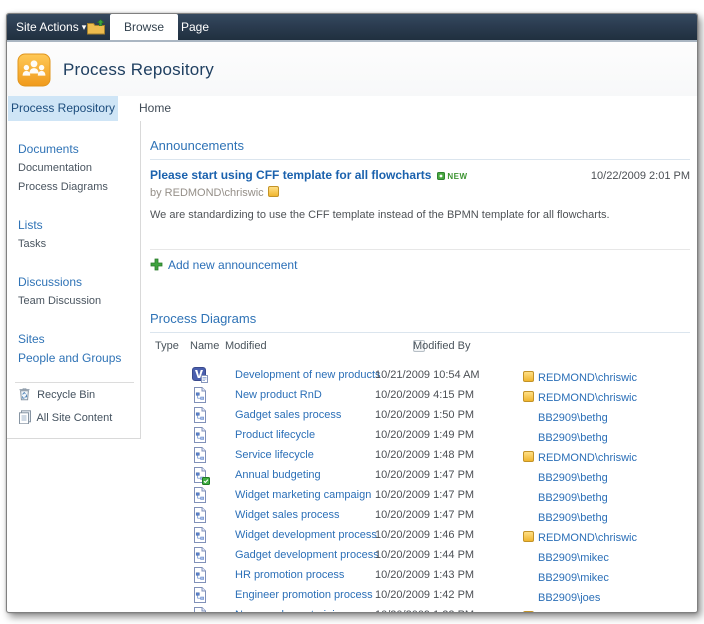 The width and height of the screenshot is (704, 624). What do you see at coordinates (289, 575) in the screenshot?
I see `document-link: HR promotion process` at bounding box center [289, 575].